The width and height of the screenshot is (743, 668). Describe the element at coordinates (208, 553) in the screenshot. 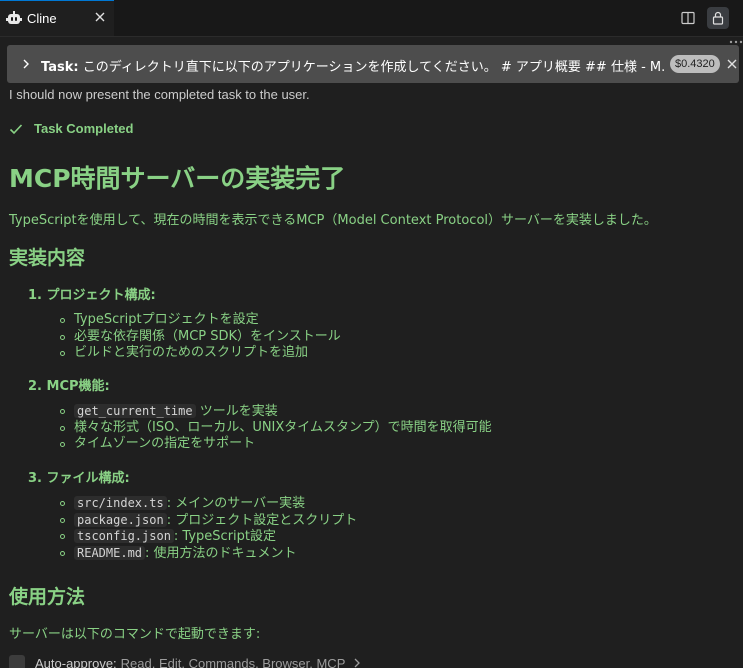

I see `list-item: README.md: 使用方法のドキュメント` at that location.